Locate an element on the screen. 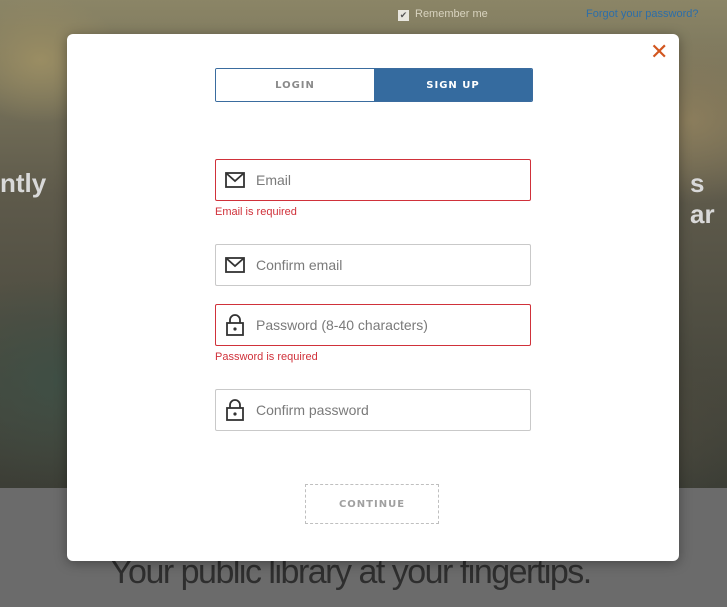 Image resolution: width=727 pixels, height=607 pixels. confirm-password-field is located at coordinates (373, 410).